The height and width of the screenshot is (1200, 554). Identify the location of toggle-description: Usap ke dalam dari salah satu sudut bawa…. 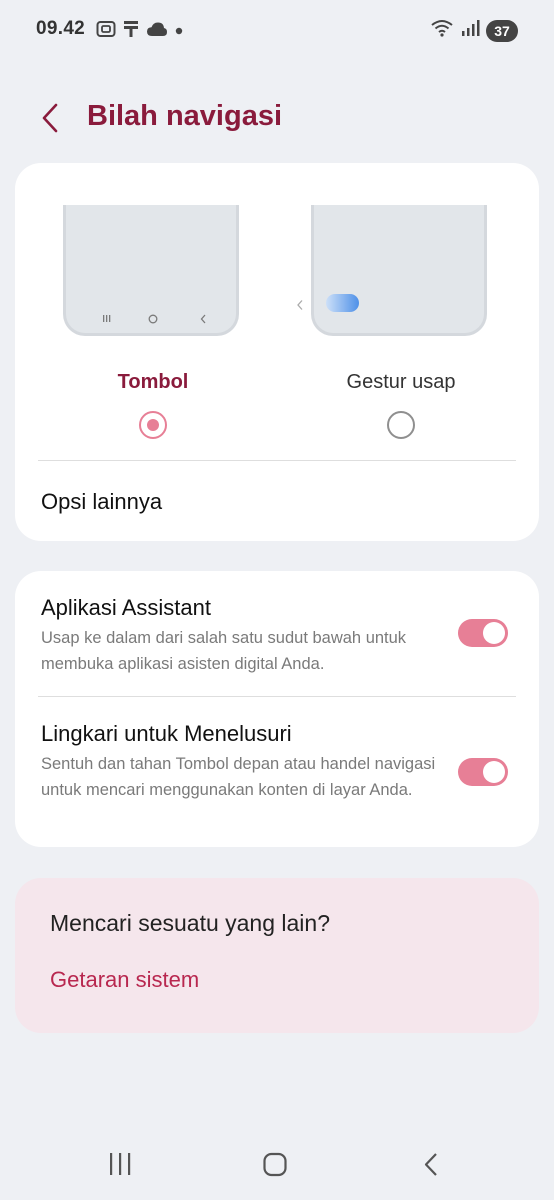
(224, 651).